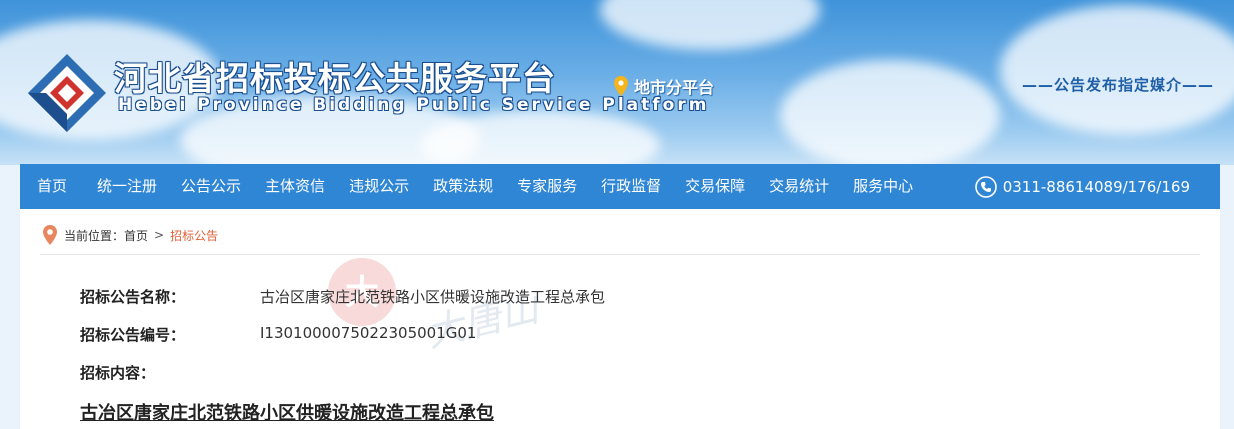  What do you see at coordinates (1096, 186) in the screenshot?
I see `hotline-number: 0311-88614089/176/169` at bounding box center [1096, 186].